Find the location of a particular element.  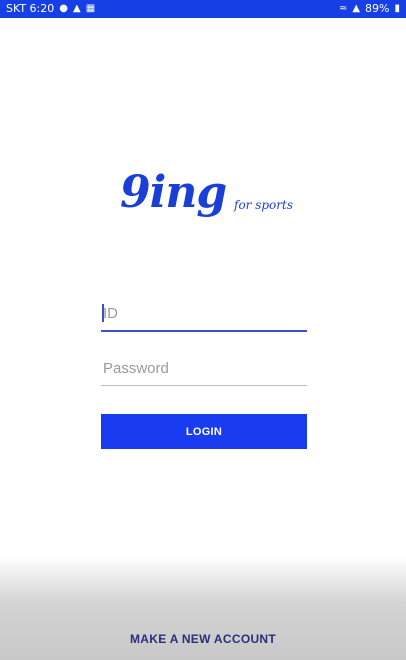

image-icon: ▦ is located at coordinates (90, 8).